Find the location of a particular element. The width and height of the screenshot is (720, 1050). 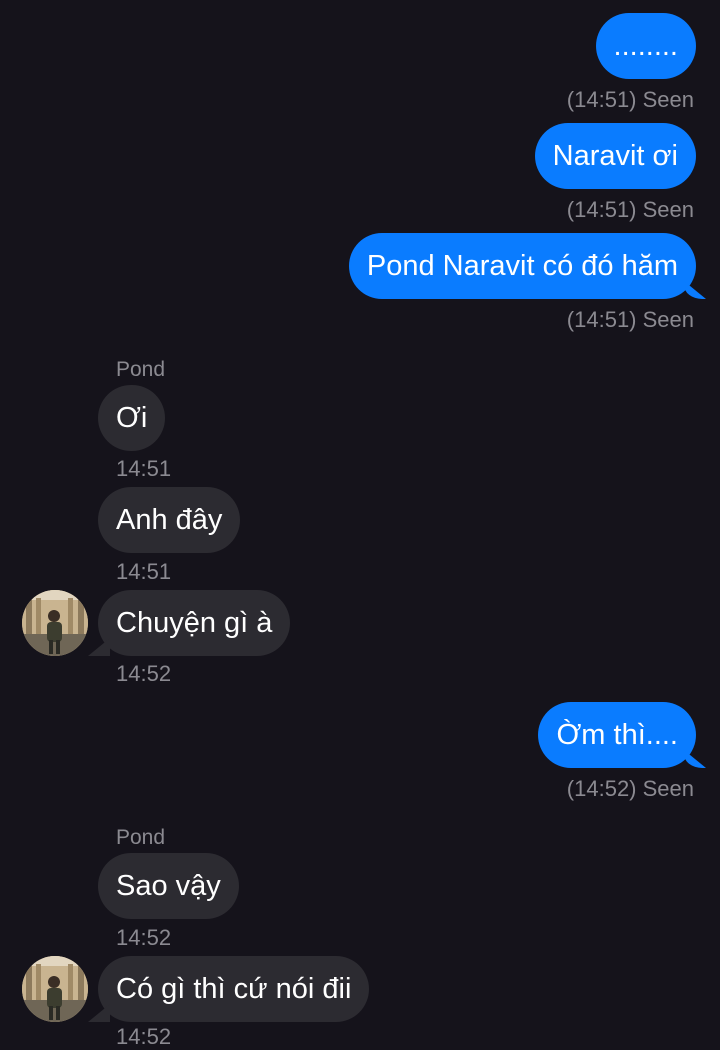

incoming-message-bubble: Anh đây is located at coordinates (169, 520).